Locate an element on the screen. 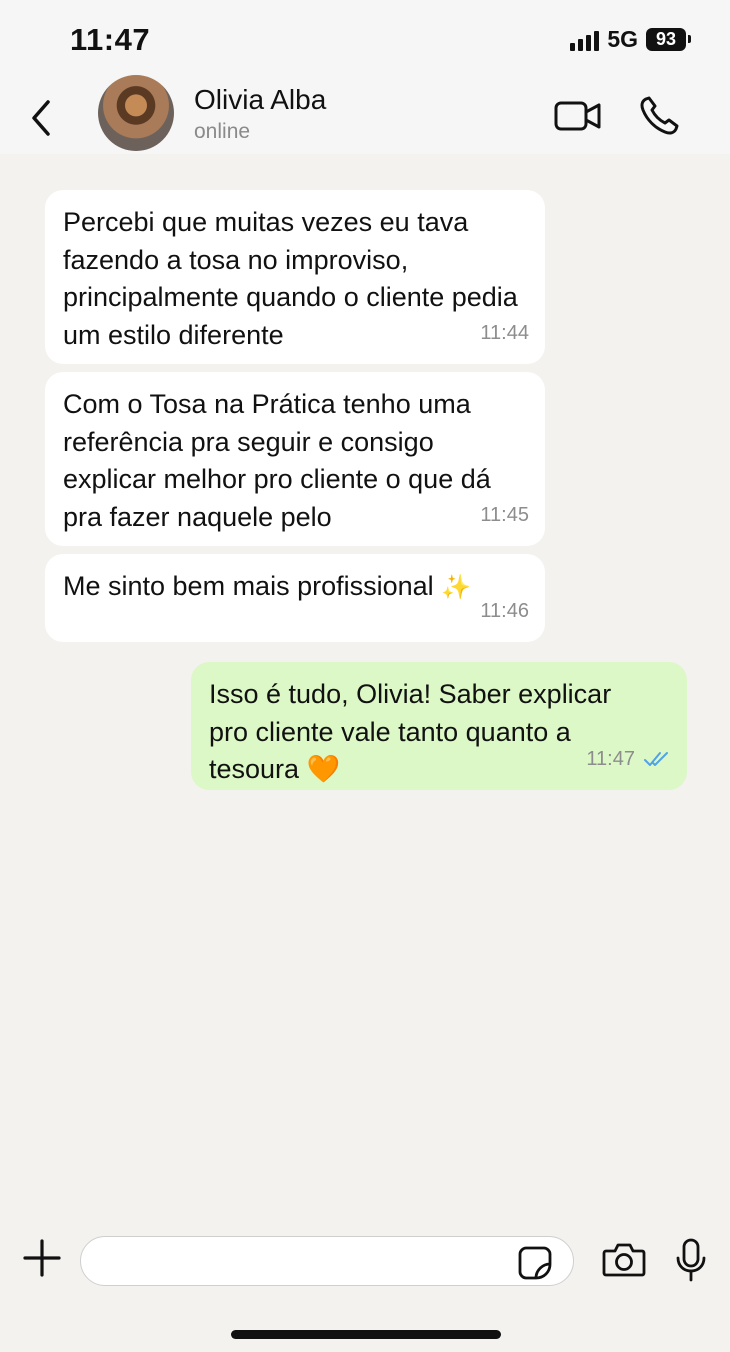  double-check-icon is located at coordinates (656, 759).